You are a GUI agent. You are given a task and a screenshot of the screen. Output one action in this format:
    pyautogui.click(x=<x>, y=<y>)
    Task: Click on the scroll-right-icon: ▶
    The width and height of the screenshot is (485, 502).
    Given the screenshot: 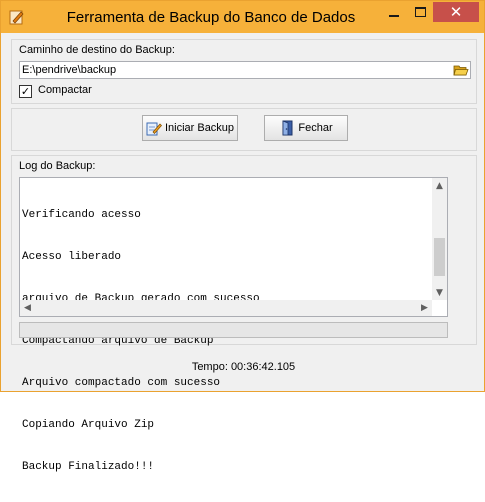 What is the action you would take?
    pyautogui.click(x=424, y=307)
    